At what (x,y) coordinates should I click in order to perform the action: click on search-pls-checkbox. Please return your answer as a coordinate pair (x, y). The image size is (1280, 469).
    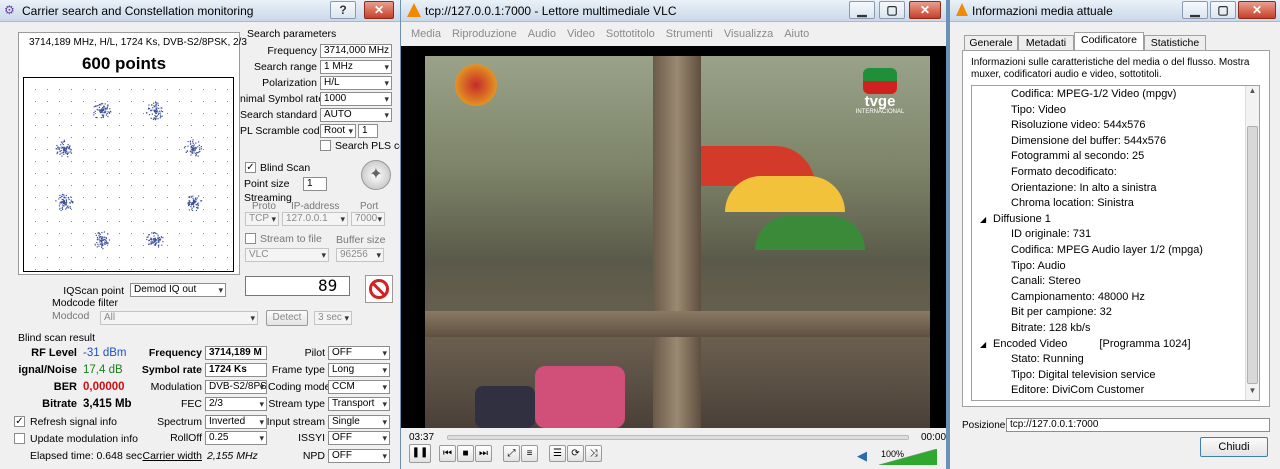
    Looking at the image, I should click on (325, 145).